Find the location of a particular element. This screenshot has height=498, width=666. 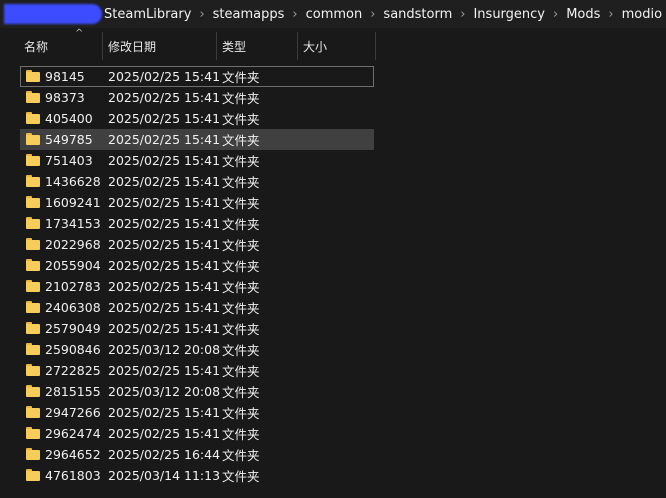

file-row: 2579049 2025/02/25 15:41 文件夹 is located at coordinates (197, 328).